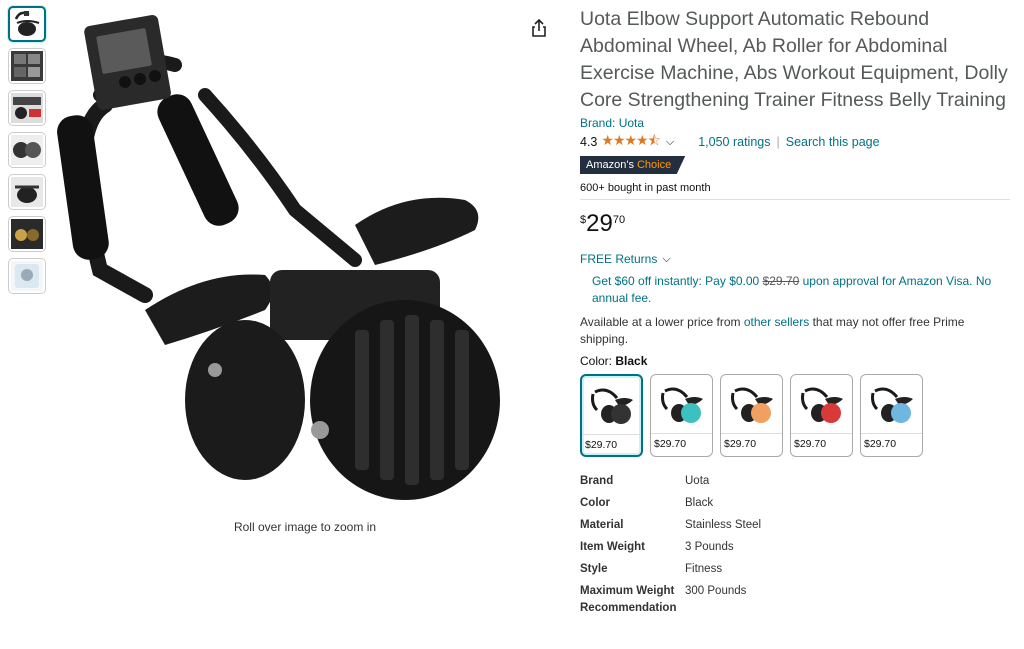 This screenshot has height=649, width=1024. What do you see at coordinates (539, 28) in the screenshot?
I see `share-icon` at bounding box center [539, 28].